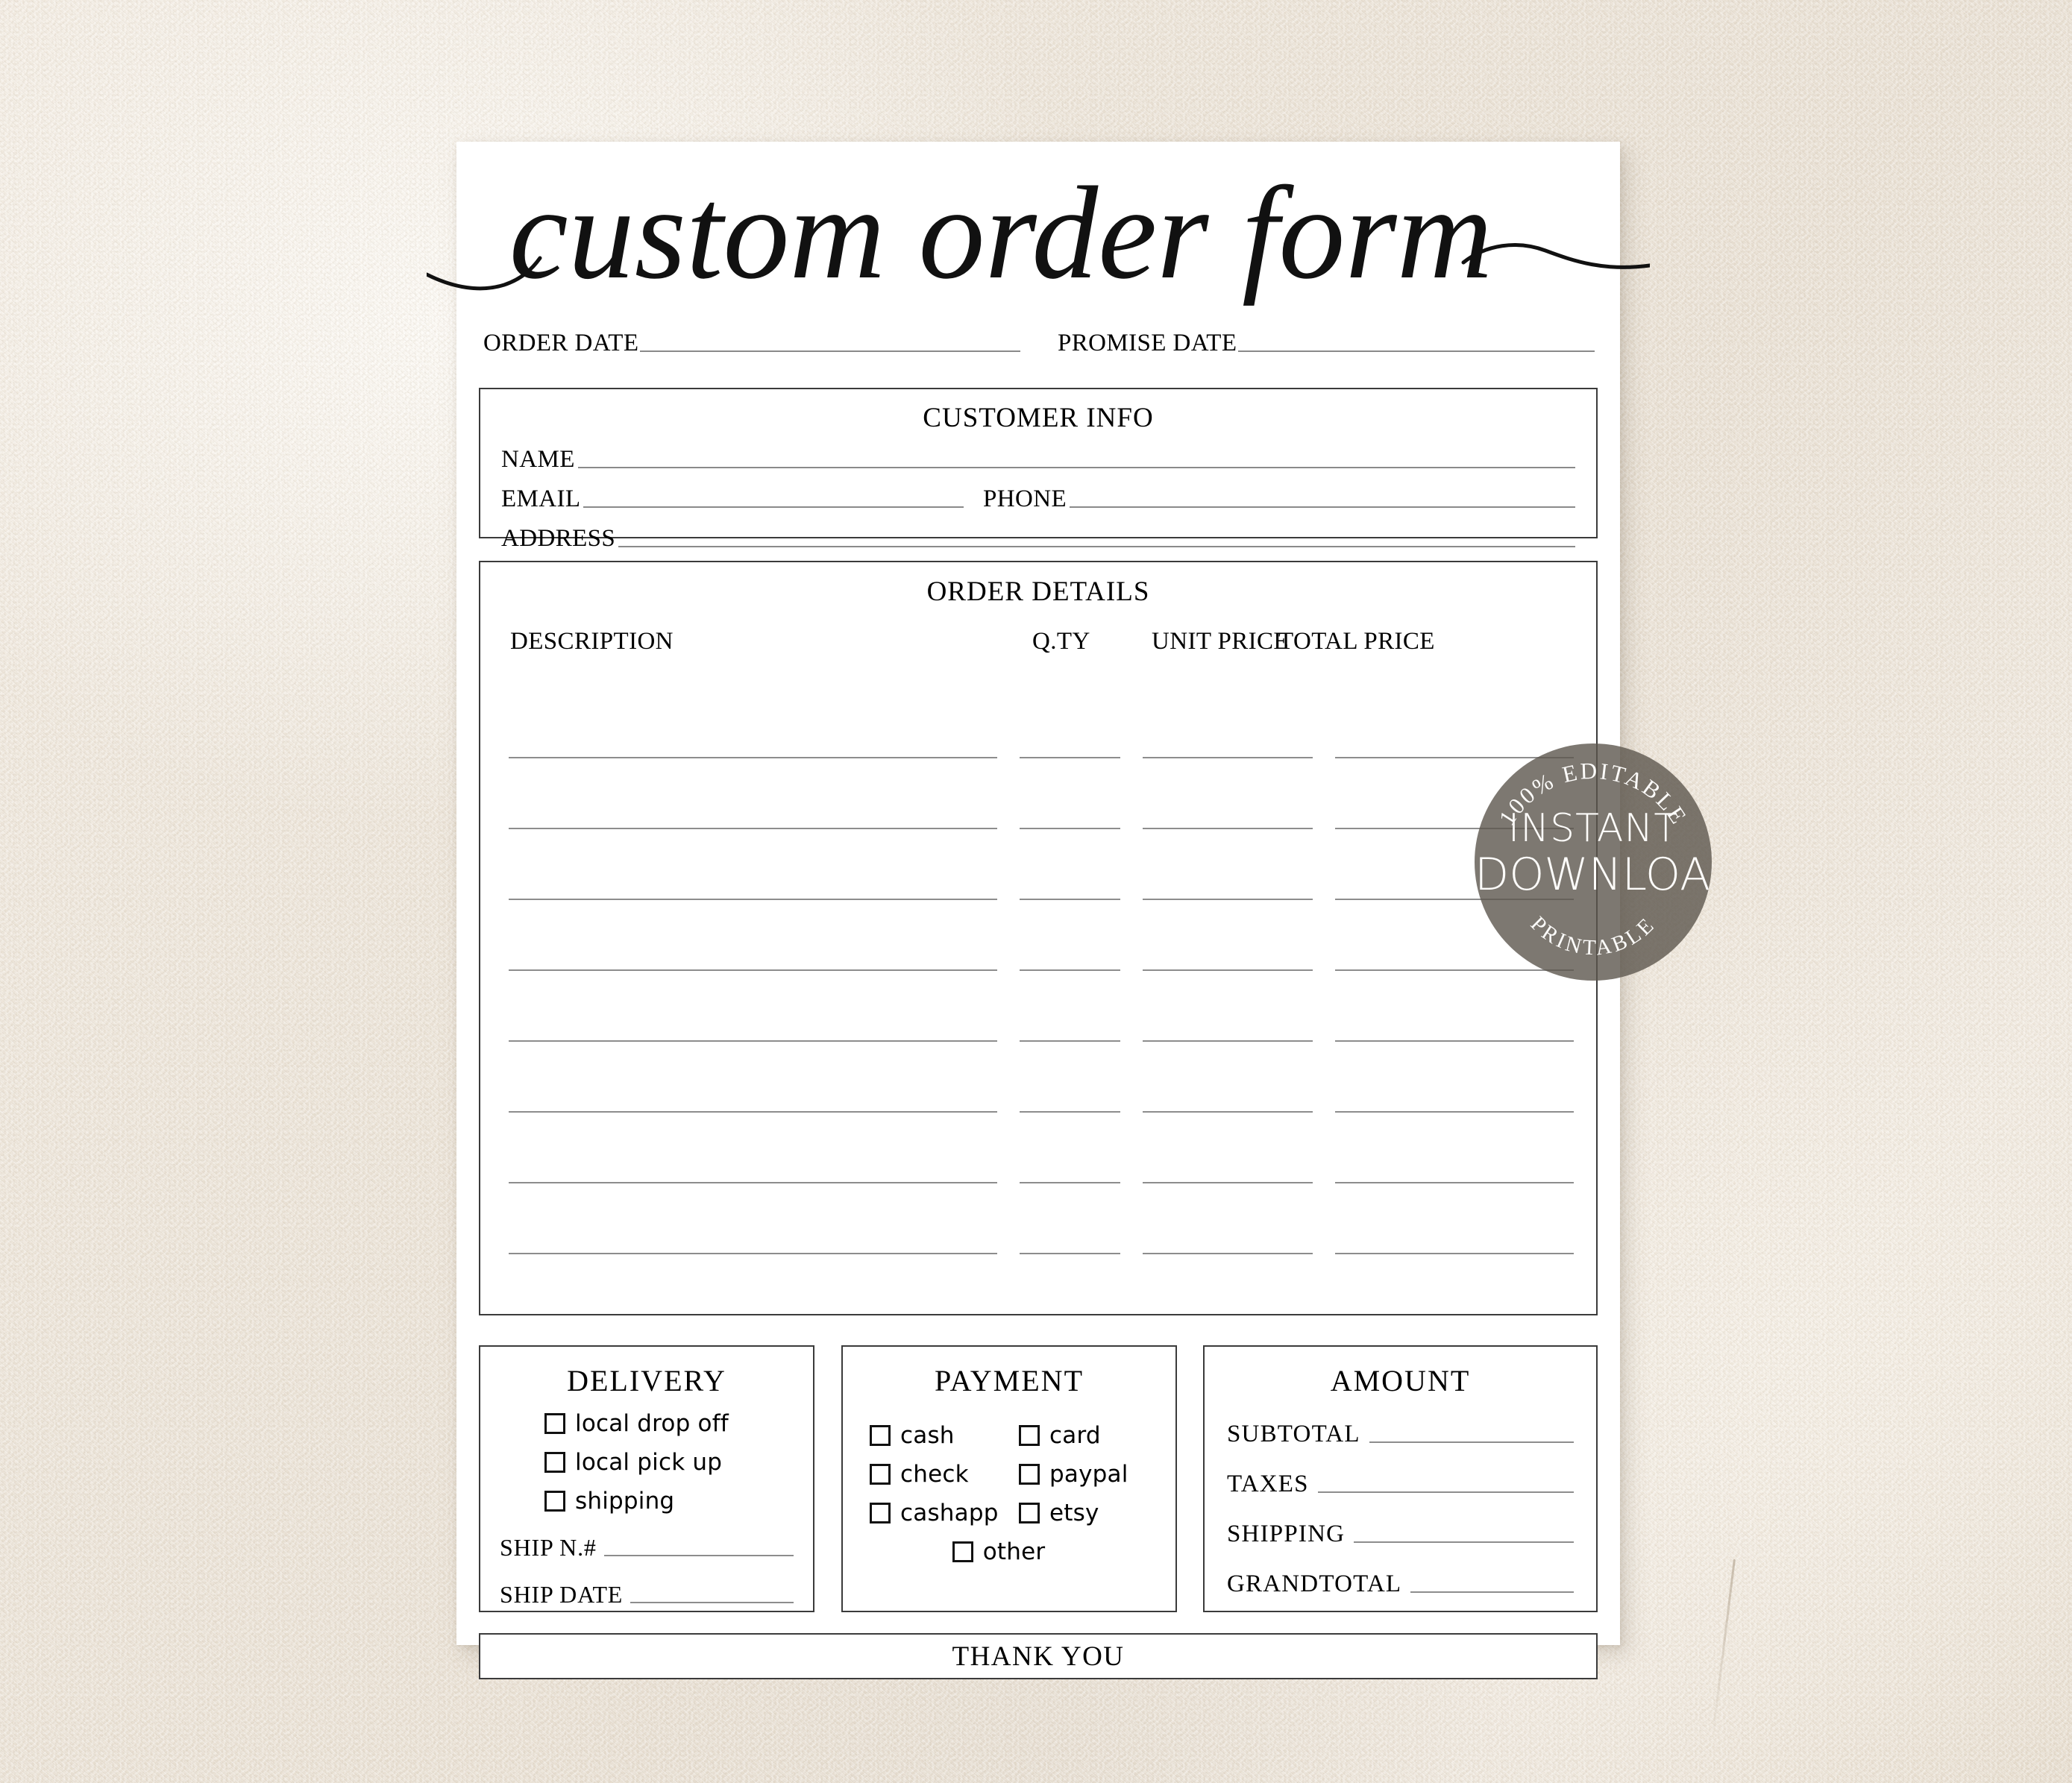 This screenshot has width=2072, height=1783. Describe the element at coordinates (652, 1423) in the screenshot. I see `checkbox-label: local drop off` at that location.